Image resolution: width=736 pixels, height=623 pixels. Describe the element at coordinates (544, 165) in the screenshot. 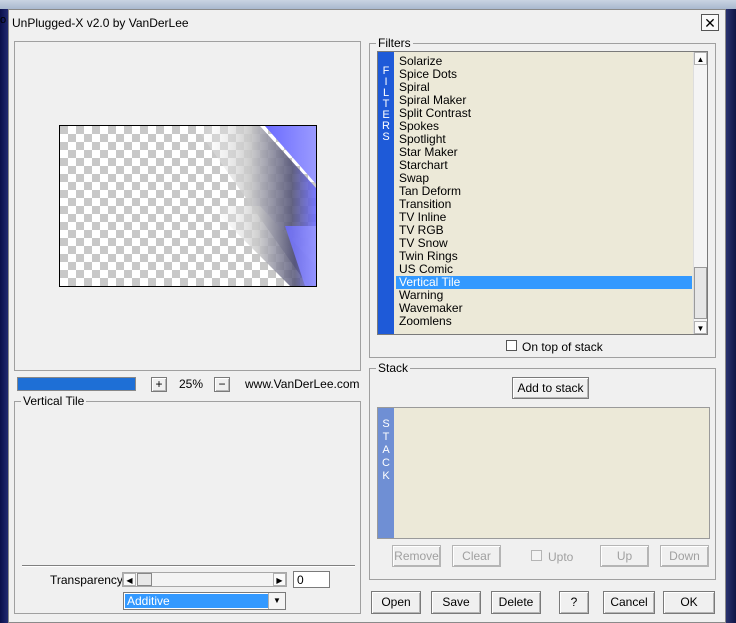

I see `filter-item: Starchart` at that location.